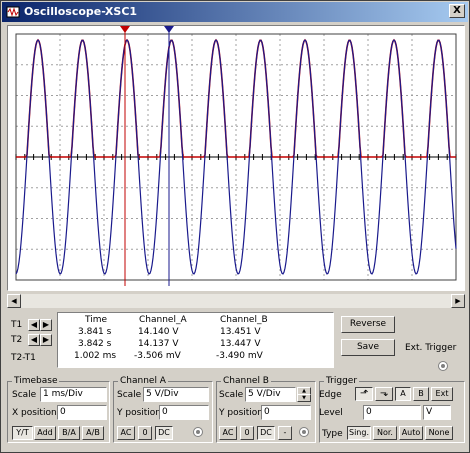 The width and height of the screenshot is (470, 453). What do you see at coordinates (304, 432) in the screenshot?
I see `channel-b-terminal-icon` at bounding box center [304, 432].